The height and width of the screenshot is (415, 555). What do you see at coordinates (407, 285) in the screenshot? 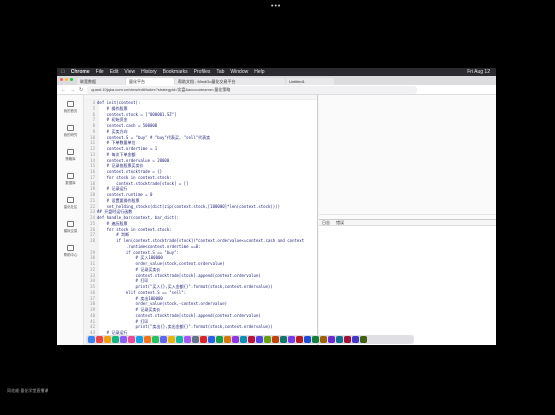
I see `log-output` at bounding box center [407, 285].